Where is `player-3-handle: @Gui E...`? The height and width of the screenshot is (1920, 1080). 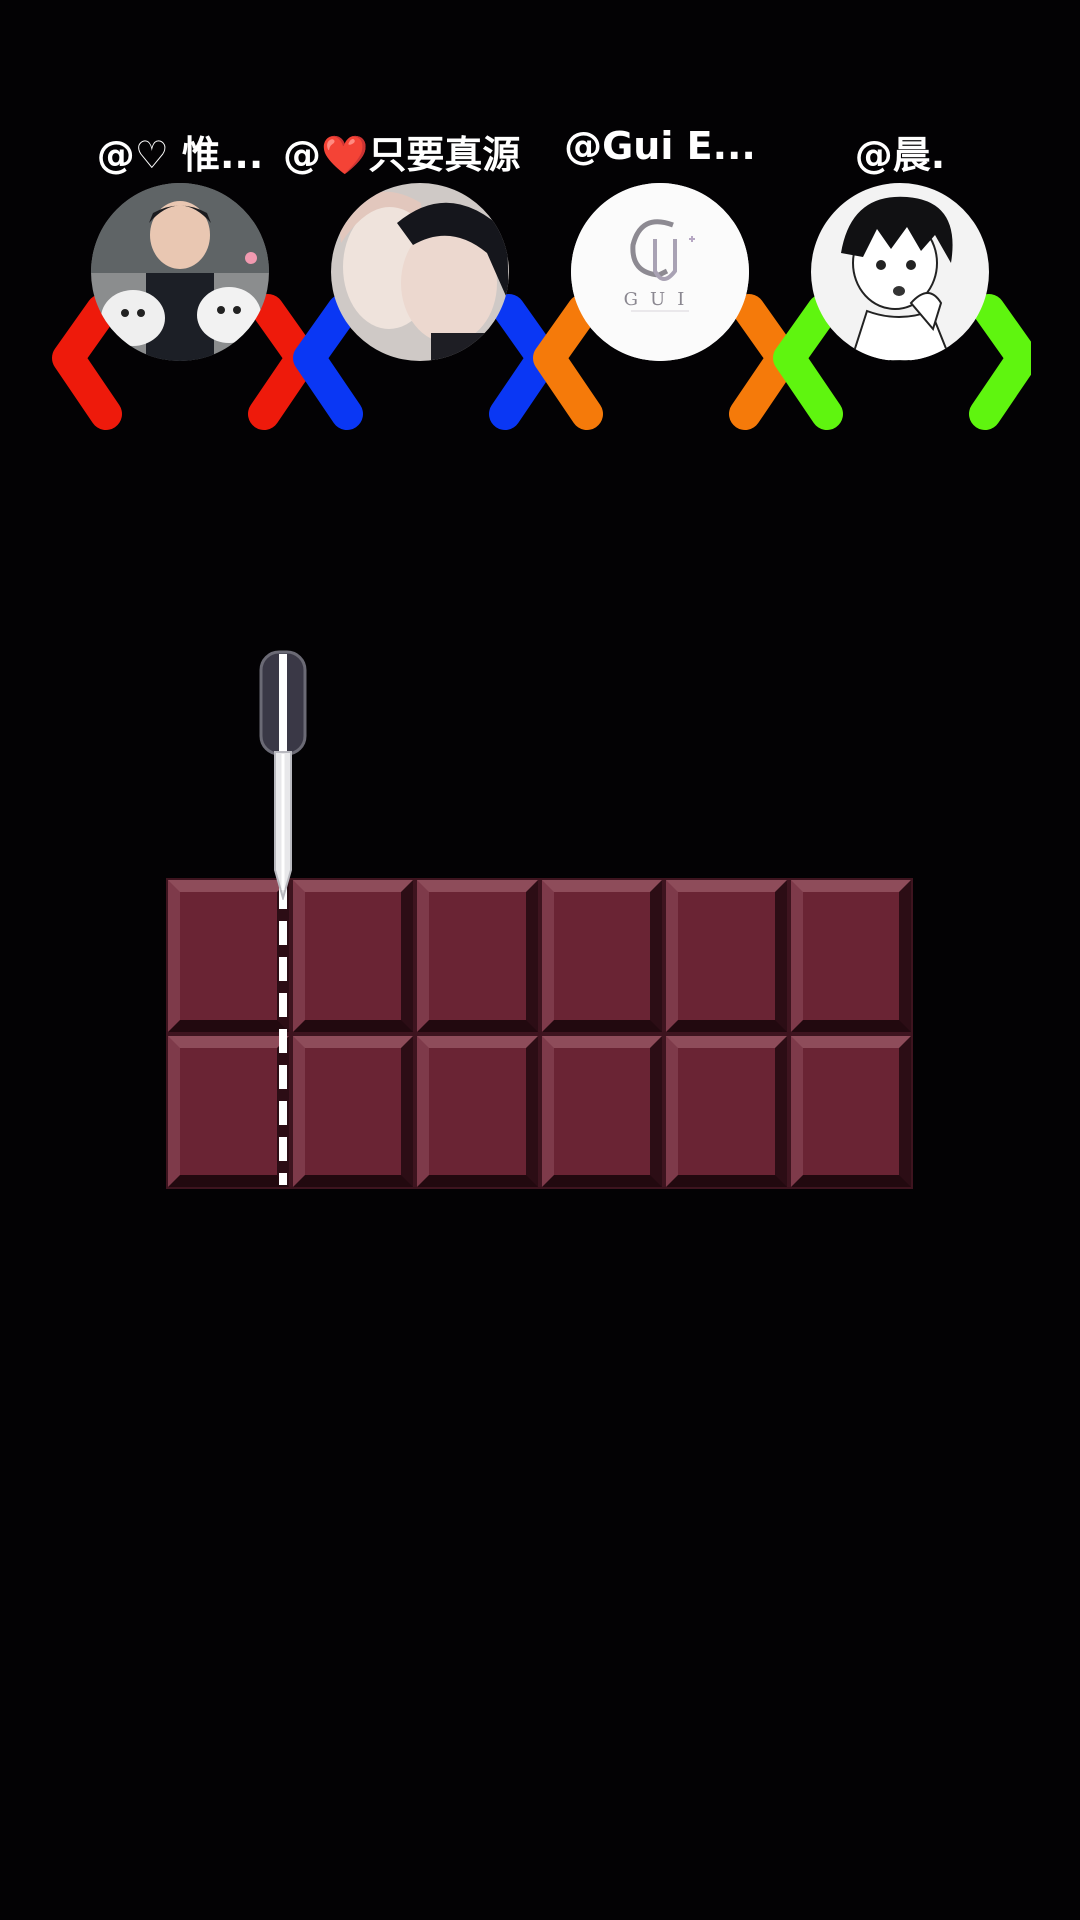 player-3-handle: @Gui E... is located at coordinates (660, 146).